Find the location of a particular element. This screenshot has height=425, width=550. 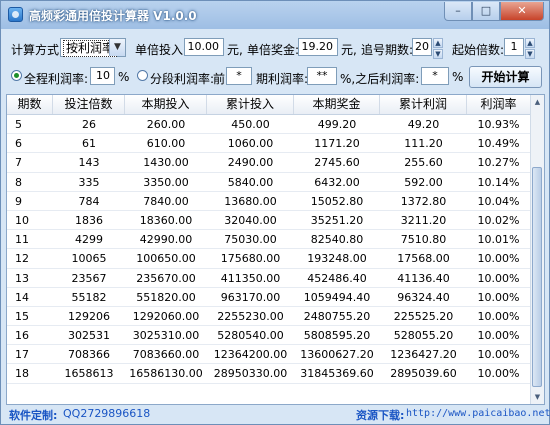

unit-bet-label: 单倍投入: is located at coordinates (161, 50).